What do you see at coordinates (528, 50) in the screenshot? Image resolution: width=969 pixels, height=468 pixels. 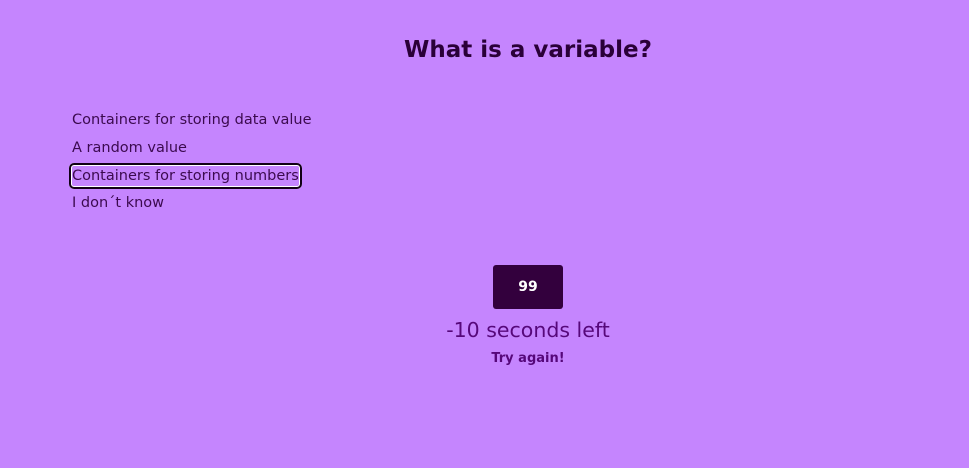 I see `question-title: What is a variable?` at bounding box center [528, 50].